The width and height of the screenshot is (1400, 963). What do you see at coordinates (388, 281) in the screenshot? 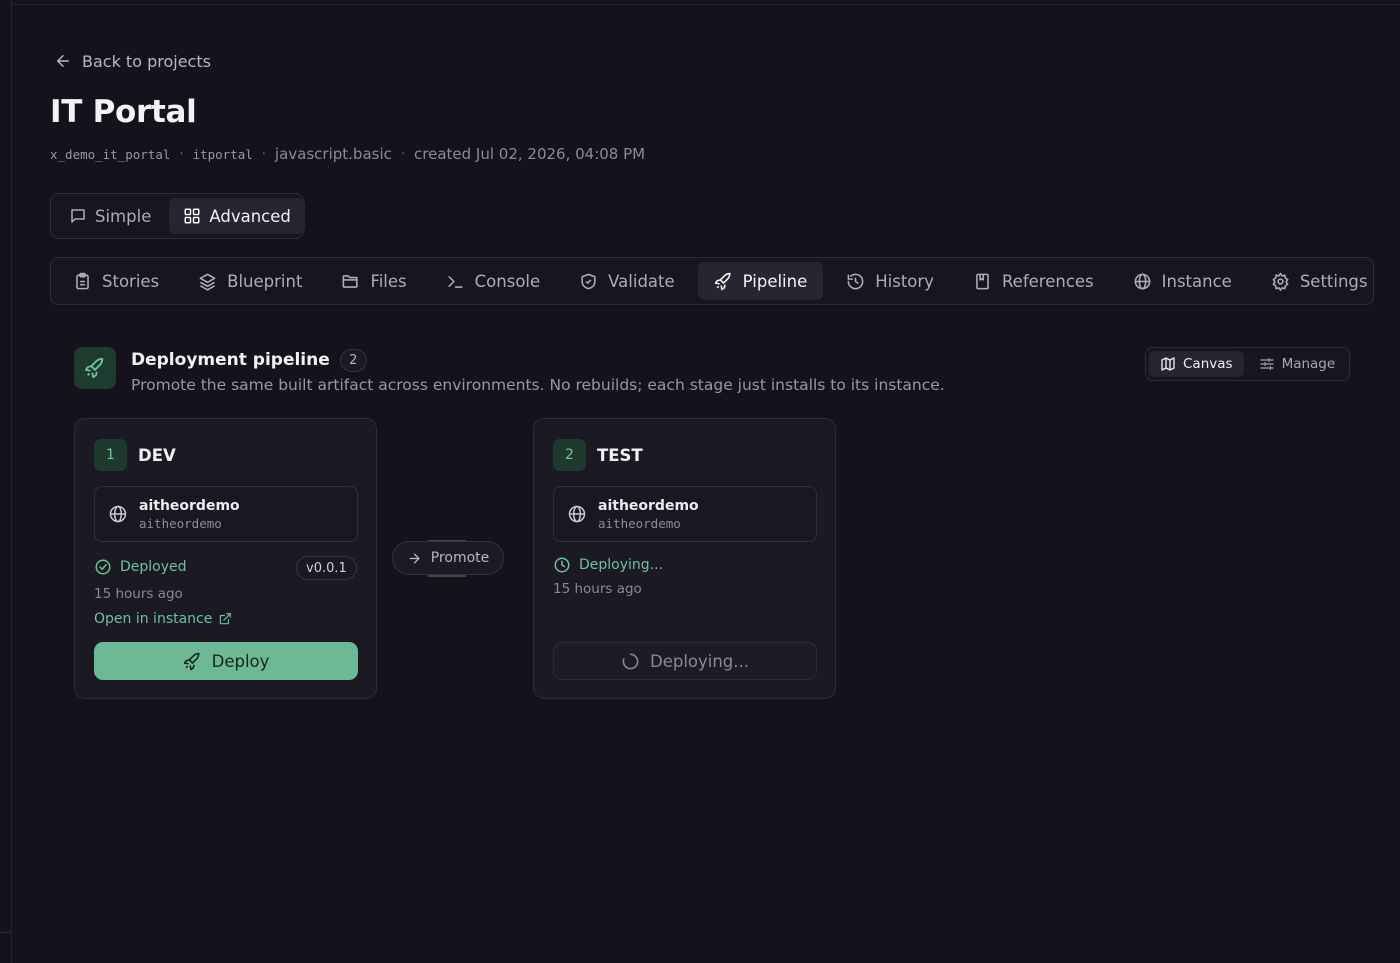
I see `tab-label: Files` at bounding box center [388, 281].